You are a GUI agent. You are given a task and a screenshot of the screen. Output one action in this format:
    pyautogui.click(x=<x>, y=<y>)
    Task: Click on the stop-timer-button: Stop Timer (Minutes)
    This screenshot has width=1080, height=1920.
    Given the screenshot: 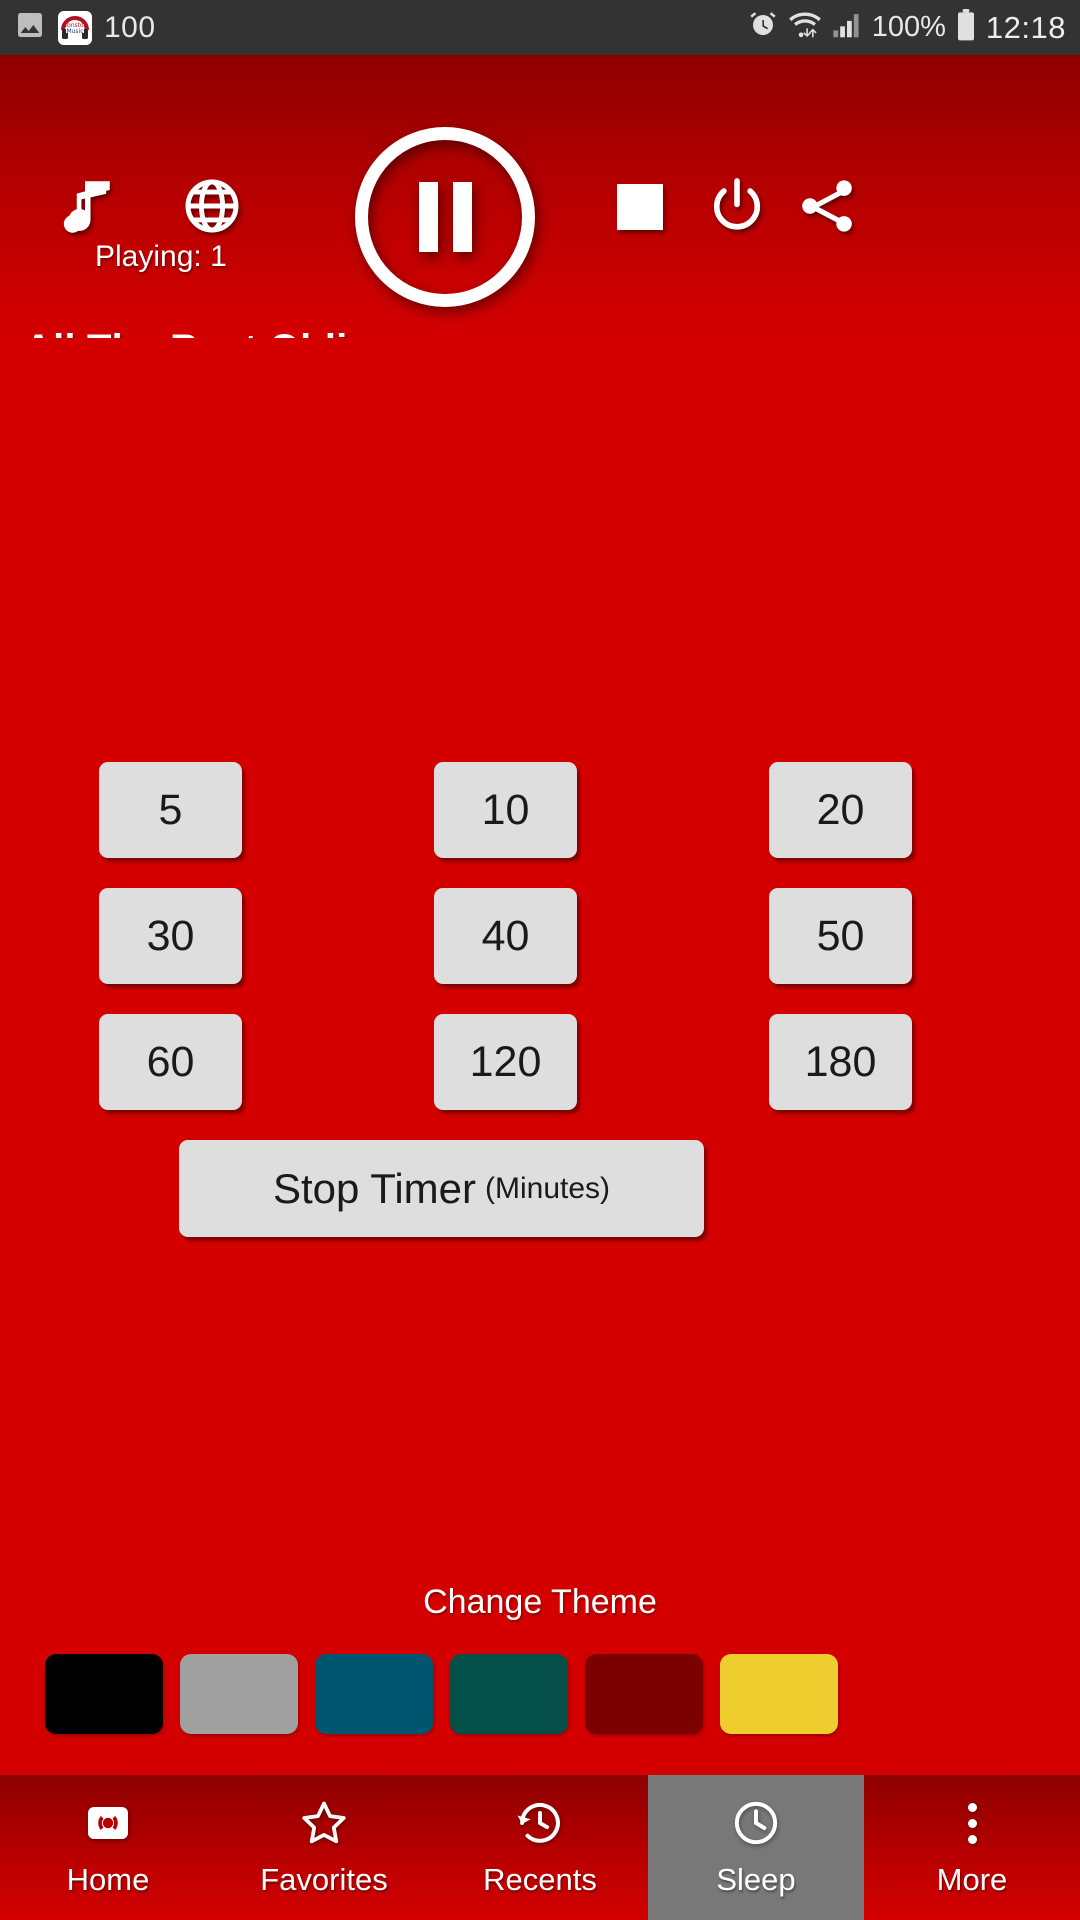 What is the action you would take?
    pyautogui.click(x=441, y=1188)
    